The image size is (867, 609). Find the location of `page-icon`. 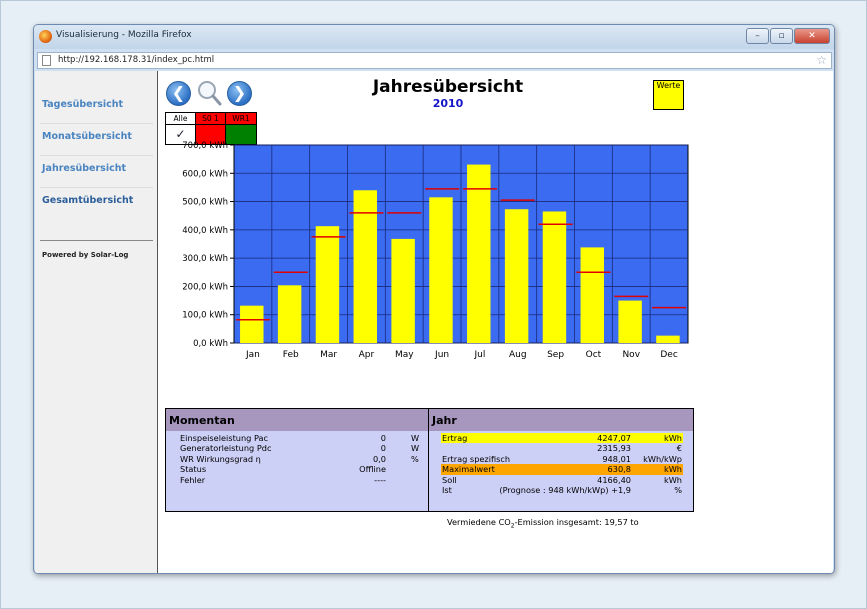

page-icon is located at coordinates (46, 60).